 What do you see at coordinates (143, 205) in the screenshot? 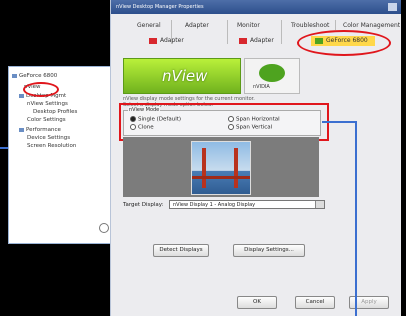
I see `target-display-label: Target Display:` at bounding box center [143, 205].